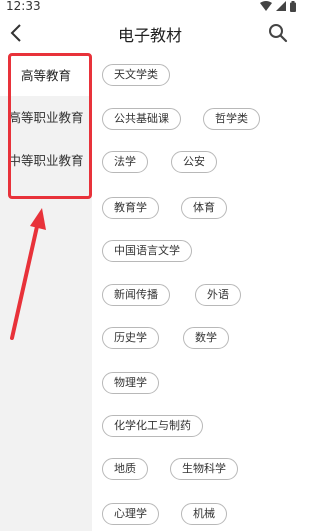 This screenshot has width=320, height=531. What do you see at coordinates (218, 295) in the screenshot?
I see `subject-tag: 外语` at bounding box center [218, 295].